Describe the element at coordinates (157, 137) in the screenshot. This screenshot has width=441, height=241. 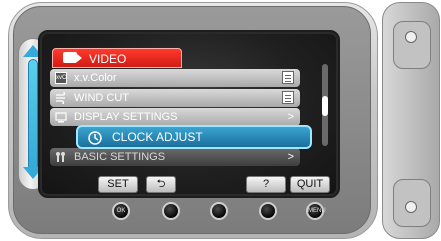
I see `menu-item-label: CLOCK ADJUST` at that location.